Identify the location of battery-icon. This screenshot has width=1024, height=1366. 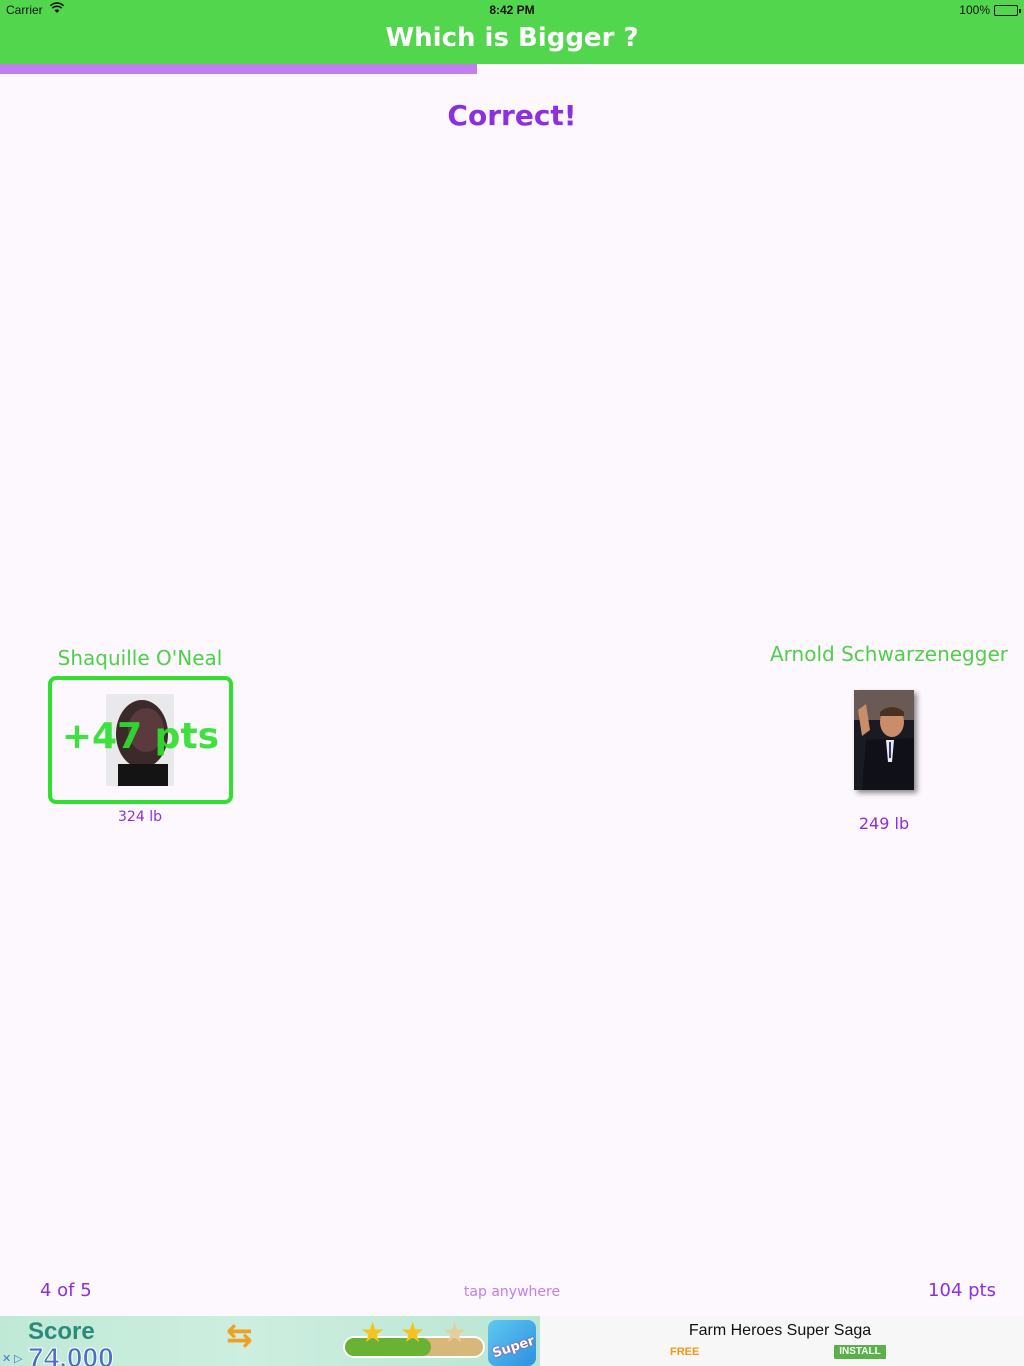
(1007, 10).